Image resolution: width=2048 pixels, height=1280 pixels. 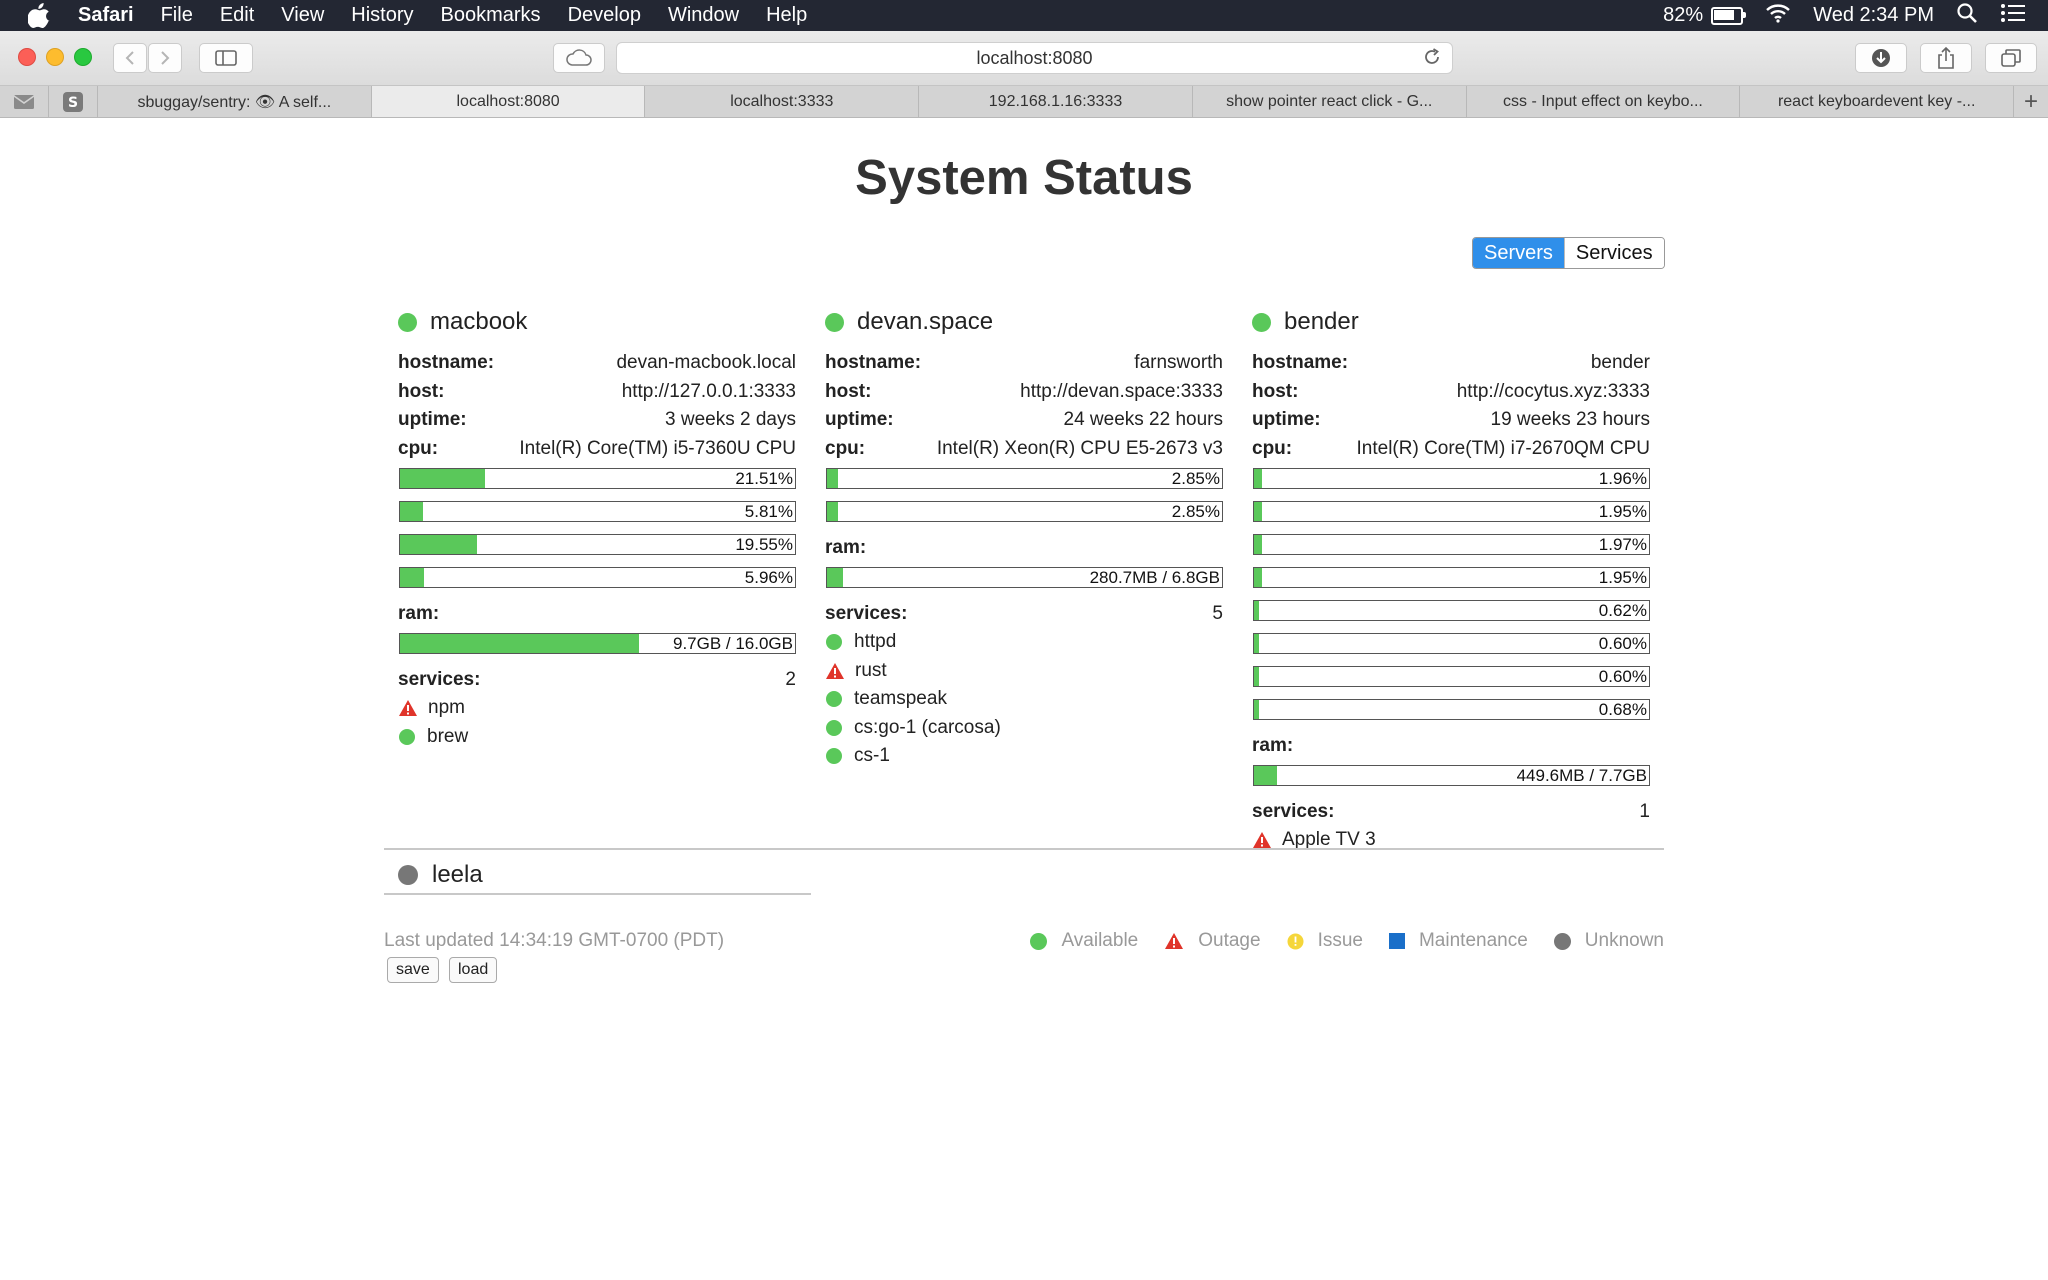 What do you see at coordinates (1024, 642) in the screenshot?
I see `service-item: httpd` at bounding box center [1024, 642].